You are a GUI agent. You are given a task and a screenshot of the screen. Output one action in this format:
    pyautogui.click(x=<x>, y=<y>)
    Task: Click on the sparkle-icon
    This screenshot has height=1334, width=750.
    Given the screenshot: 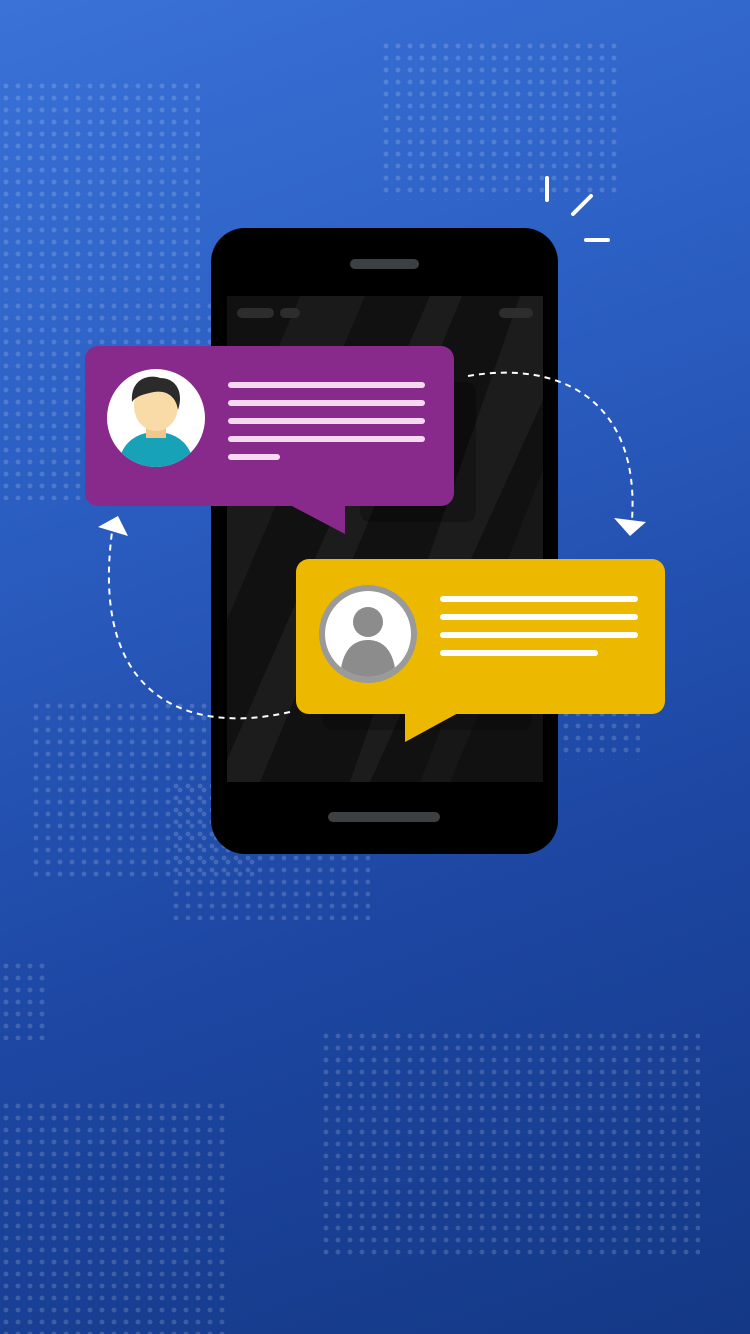 What is the action you would take?
    pyautogui.click(x=577, y=209)
    